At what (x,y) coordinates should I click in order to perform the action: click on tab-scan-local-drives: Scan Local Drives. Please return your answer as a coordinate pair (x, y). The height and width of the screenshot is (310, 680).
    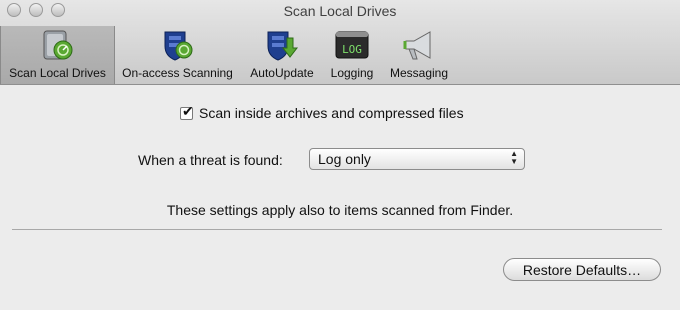
    Looking at the image, I should click on (57, 55).